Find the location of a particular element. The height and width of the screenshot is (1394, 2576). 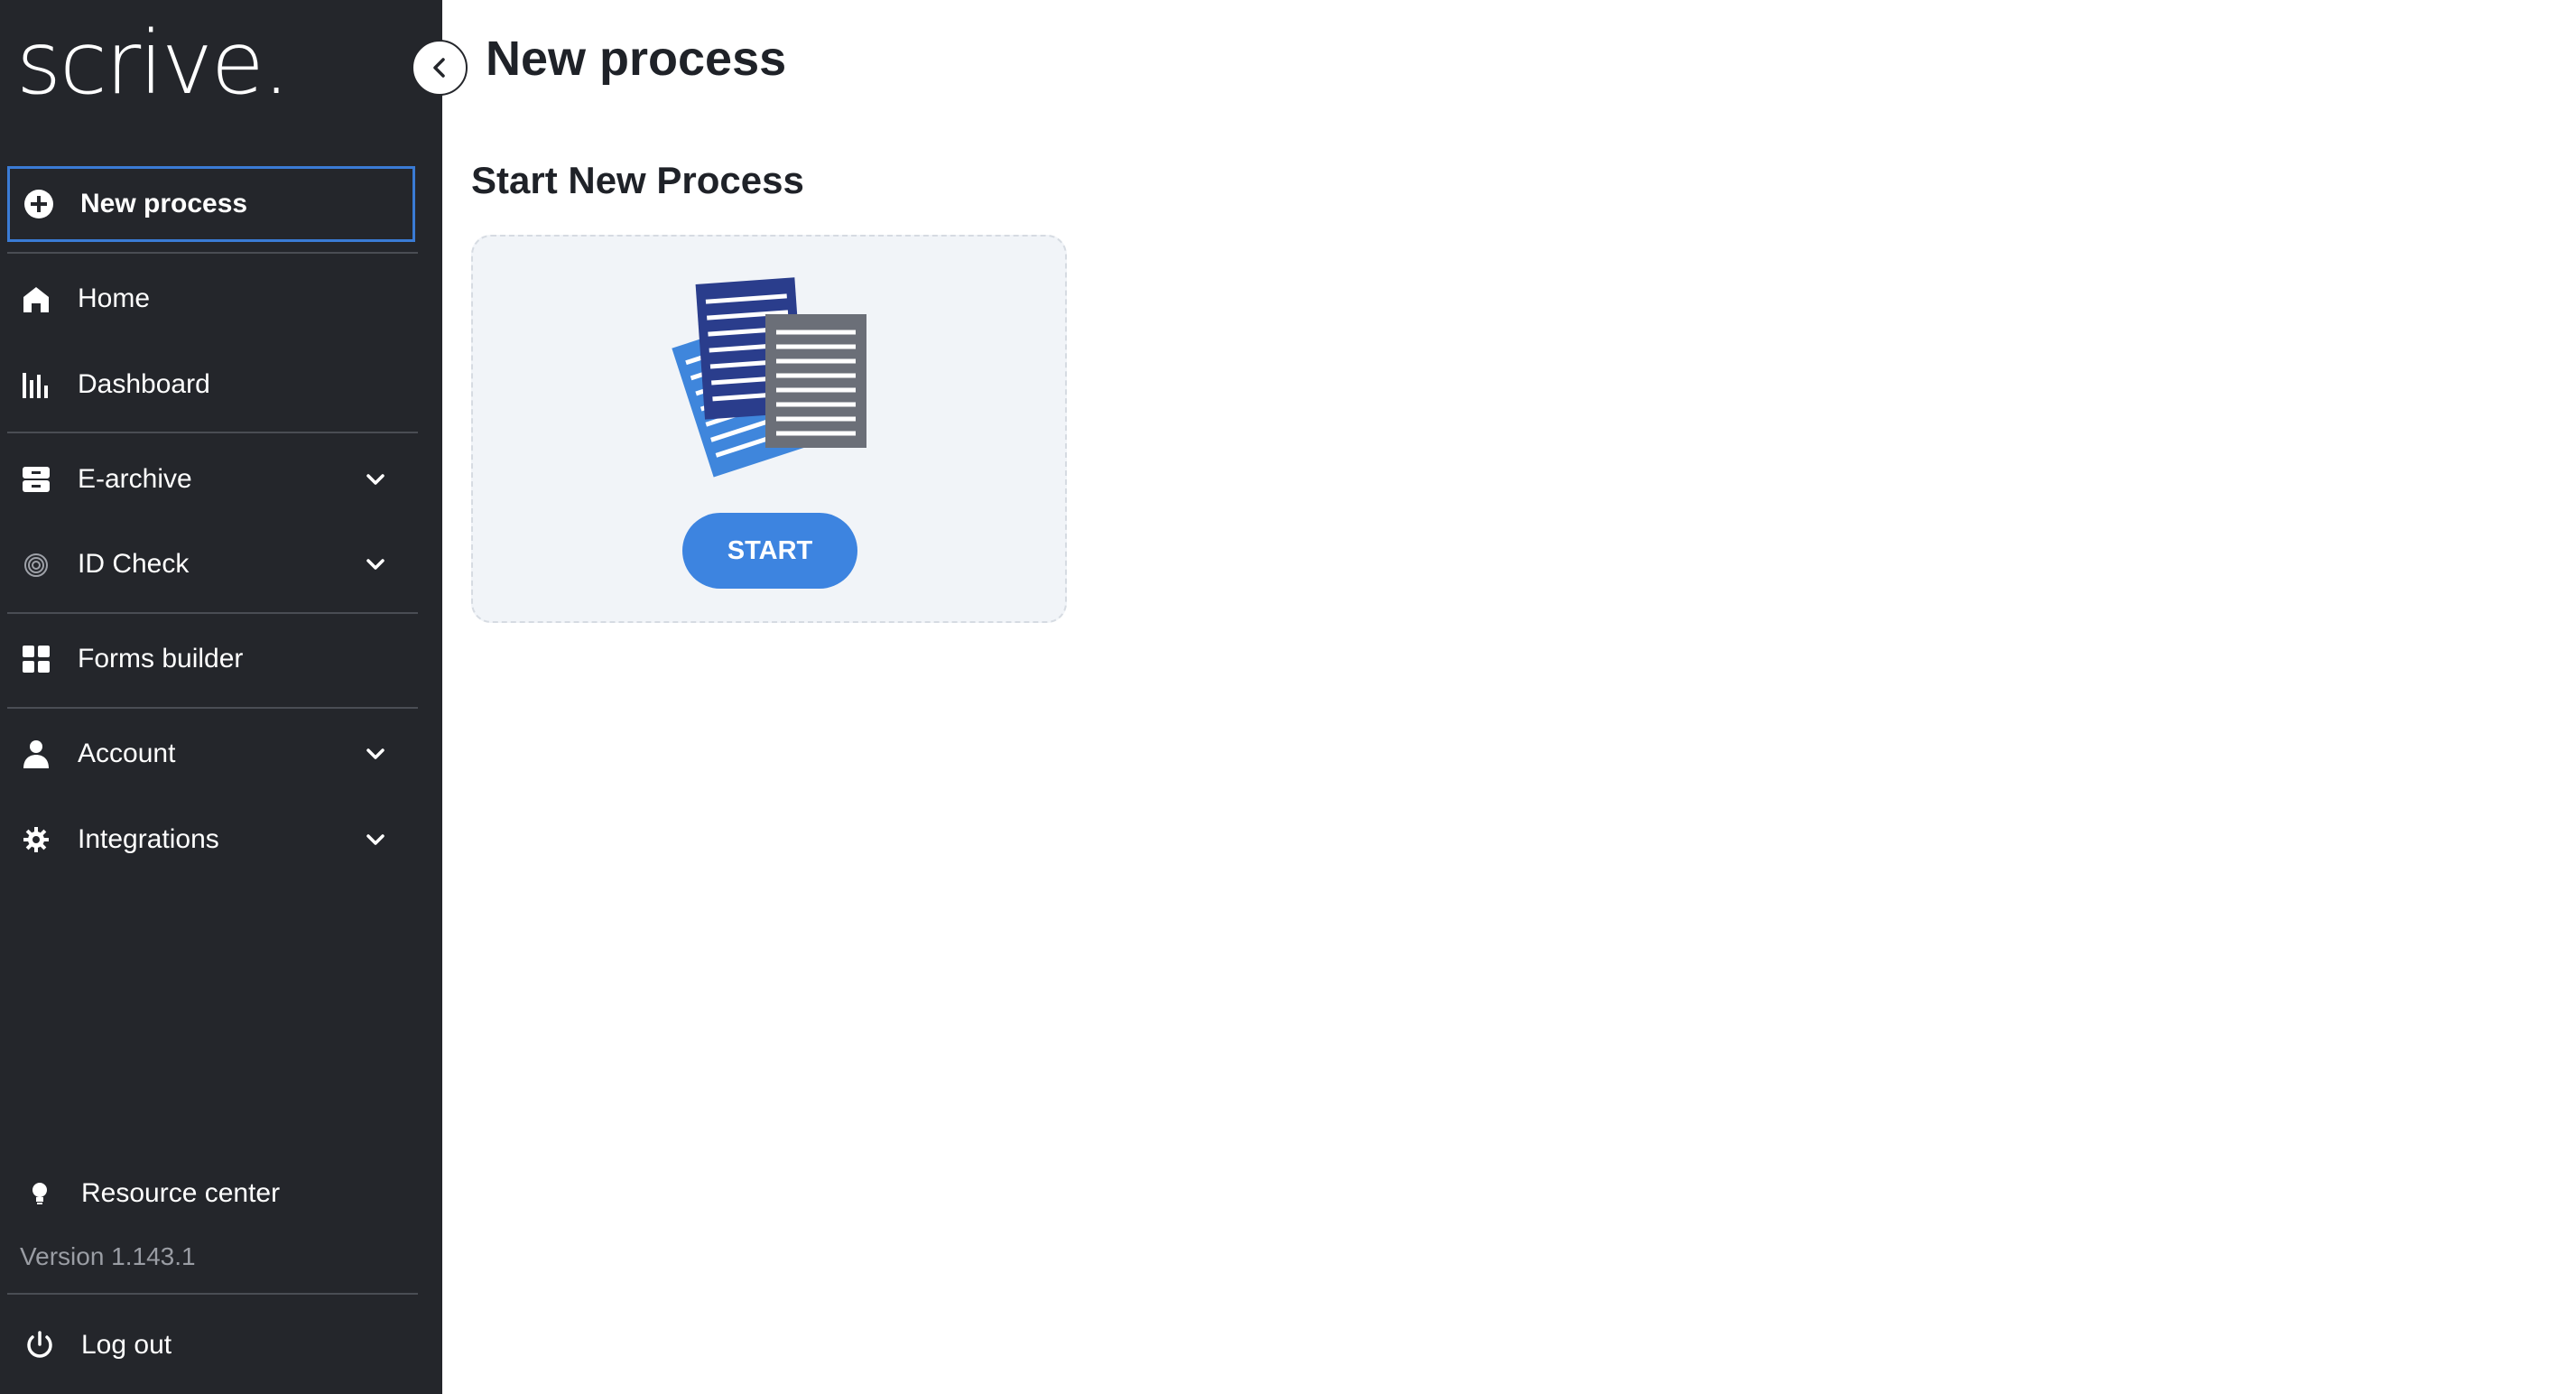

documents-illustration is located at coordinates (771, 377).